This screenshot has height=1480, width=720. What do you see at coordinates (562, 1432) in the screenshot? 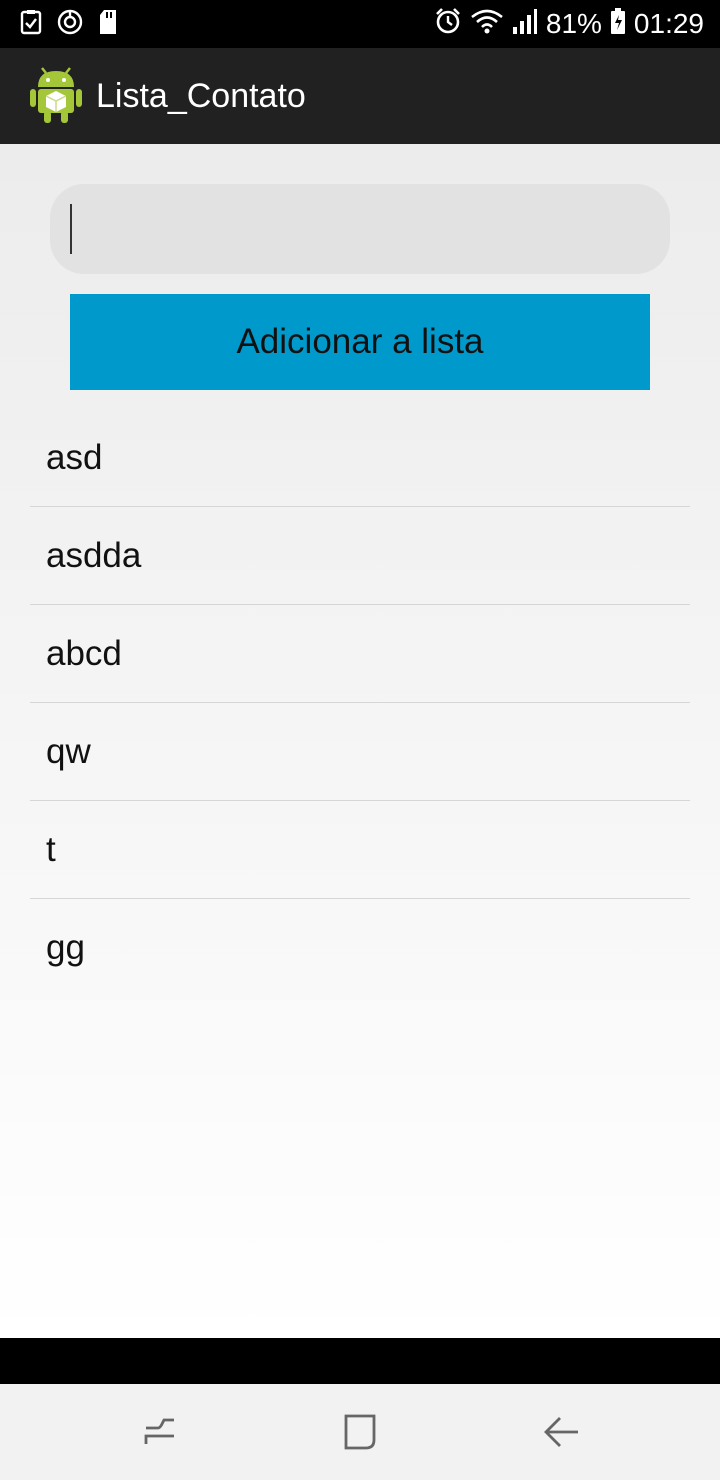
I see `back-icon` at bounding box center [562, 1432].